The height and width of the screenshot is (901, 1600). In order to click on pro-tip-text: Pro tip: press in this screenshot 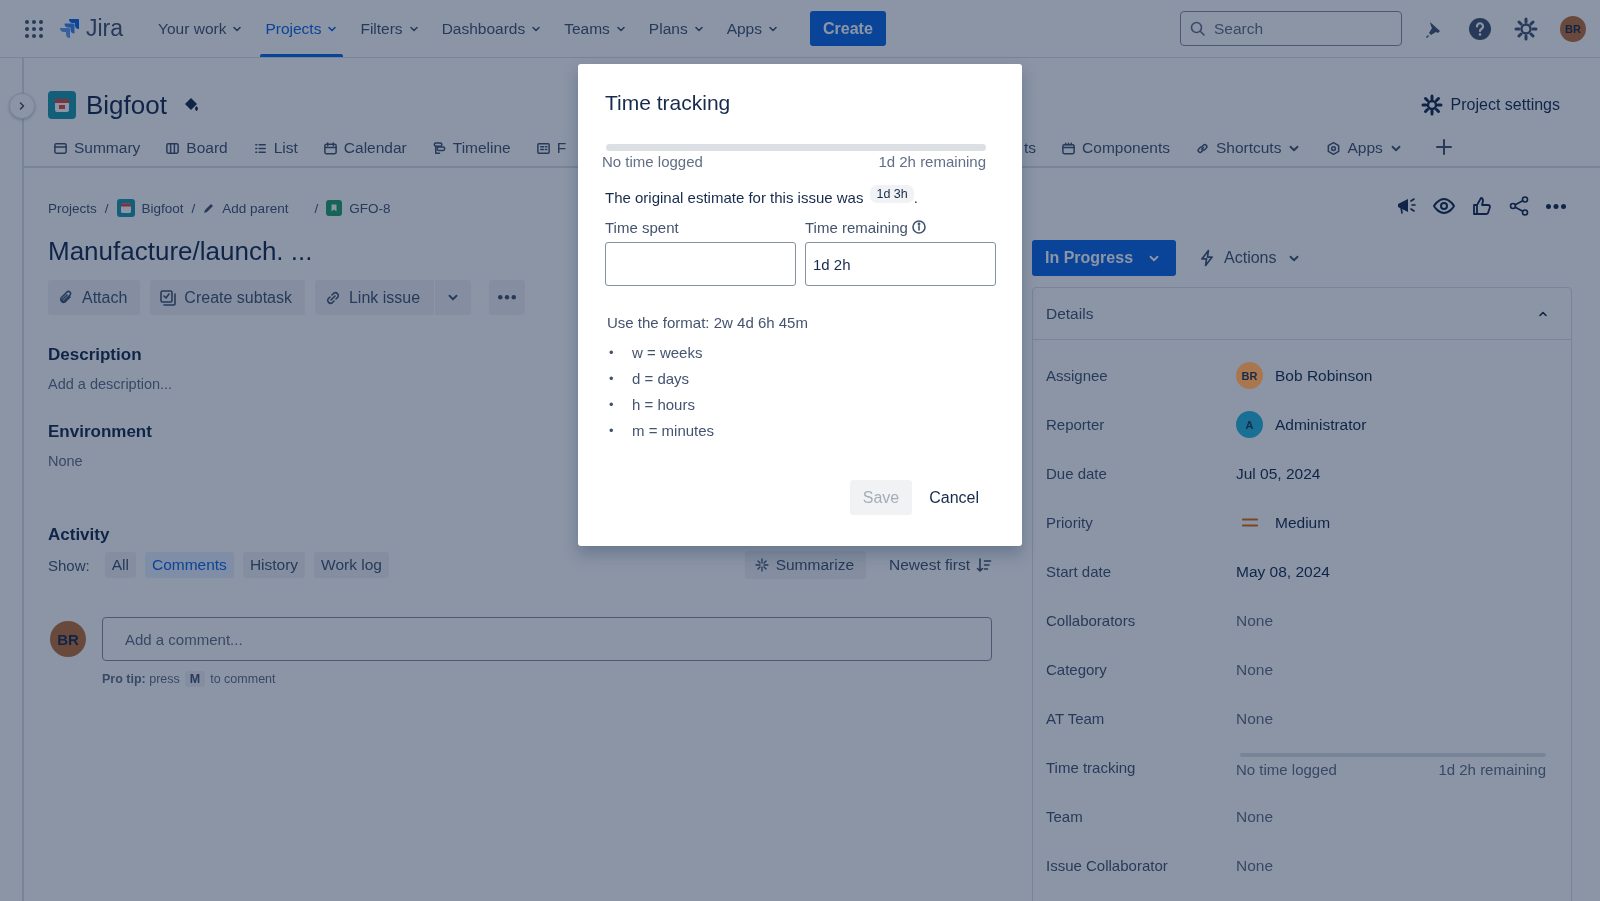, I will do `click(141, 679)`.